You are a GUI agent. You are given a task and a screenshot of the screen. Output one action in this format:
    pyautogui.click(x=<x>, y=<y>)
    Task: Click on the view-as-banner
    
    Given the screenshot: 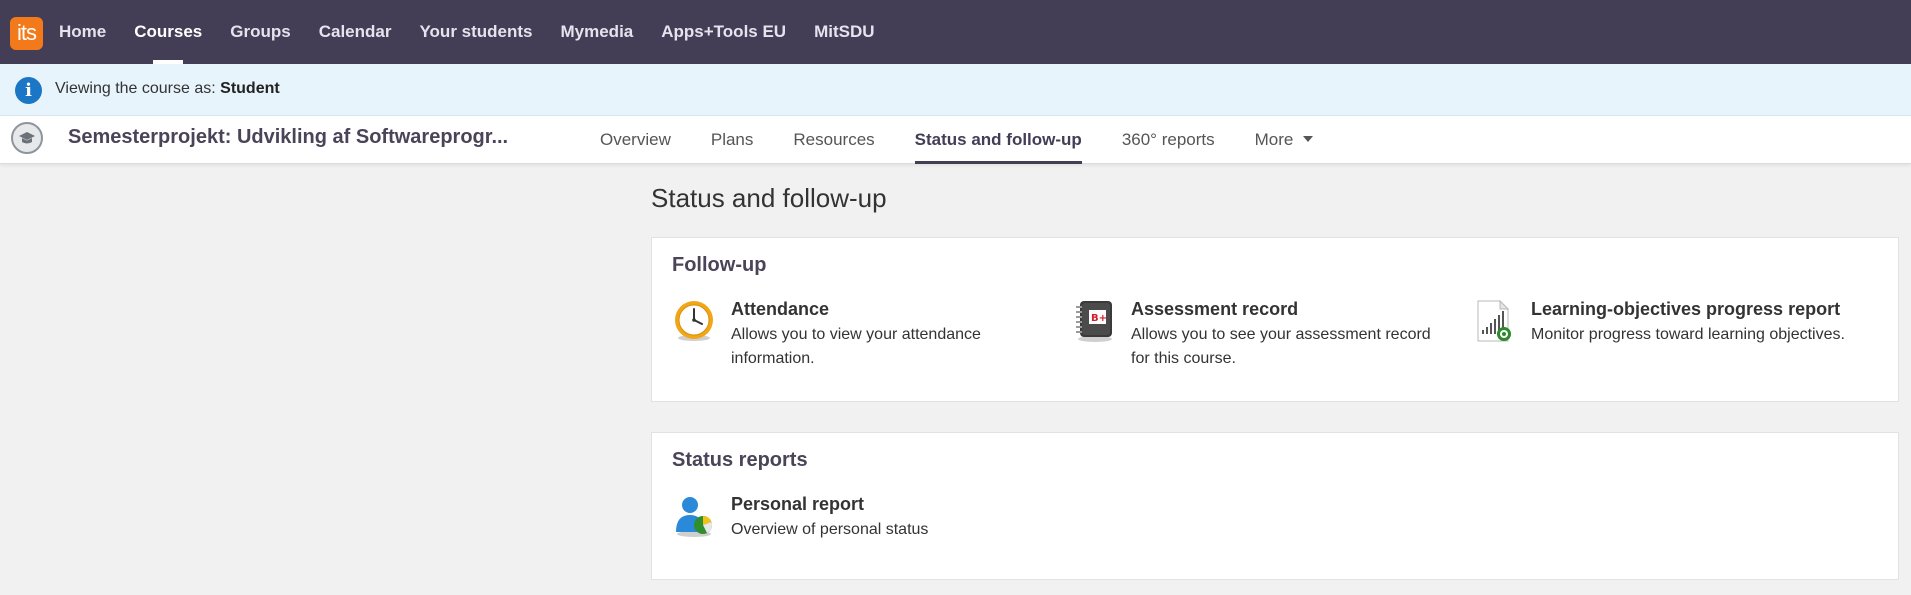 What is the action you would take?
    pyautogui.click(x=955, y=90)
    